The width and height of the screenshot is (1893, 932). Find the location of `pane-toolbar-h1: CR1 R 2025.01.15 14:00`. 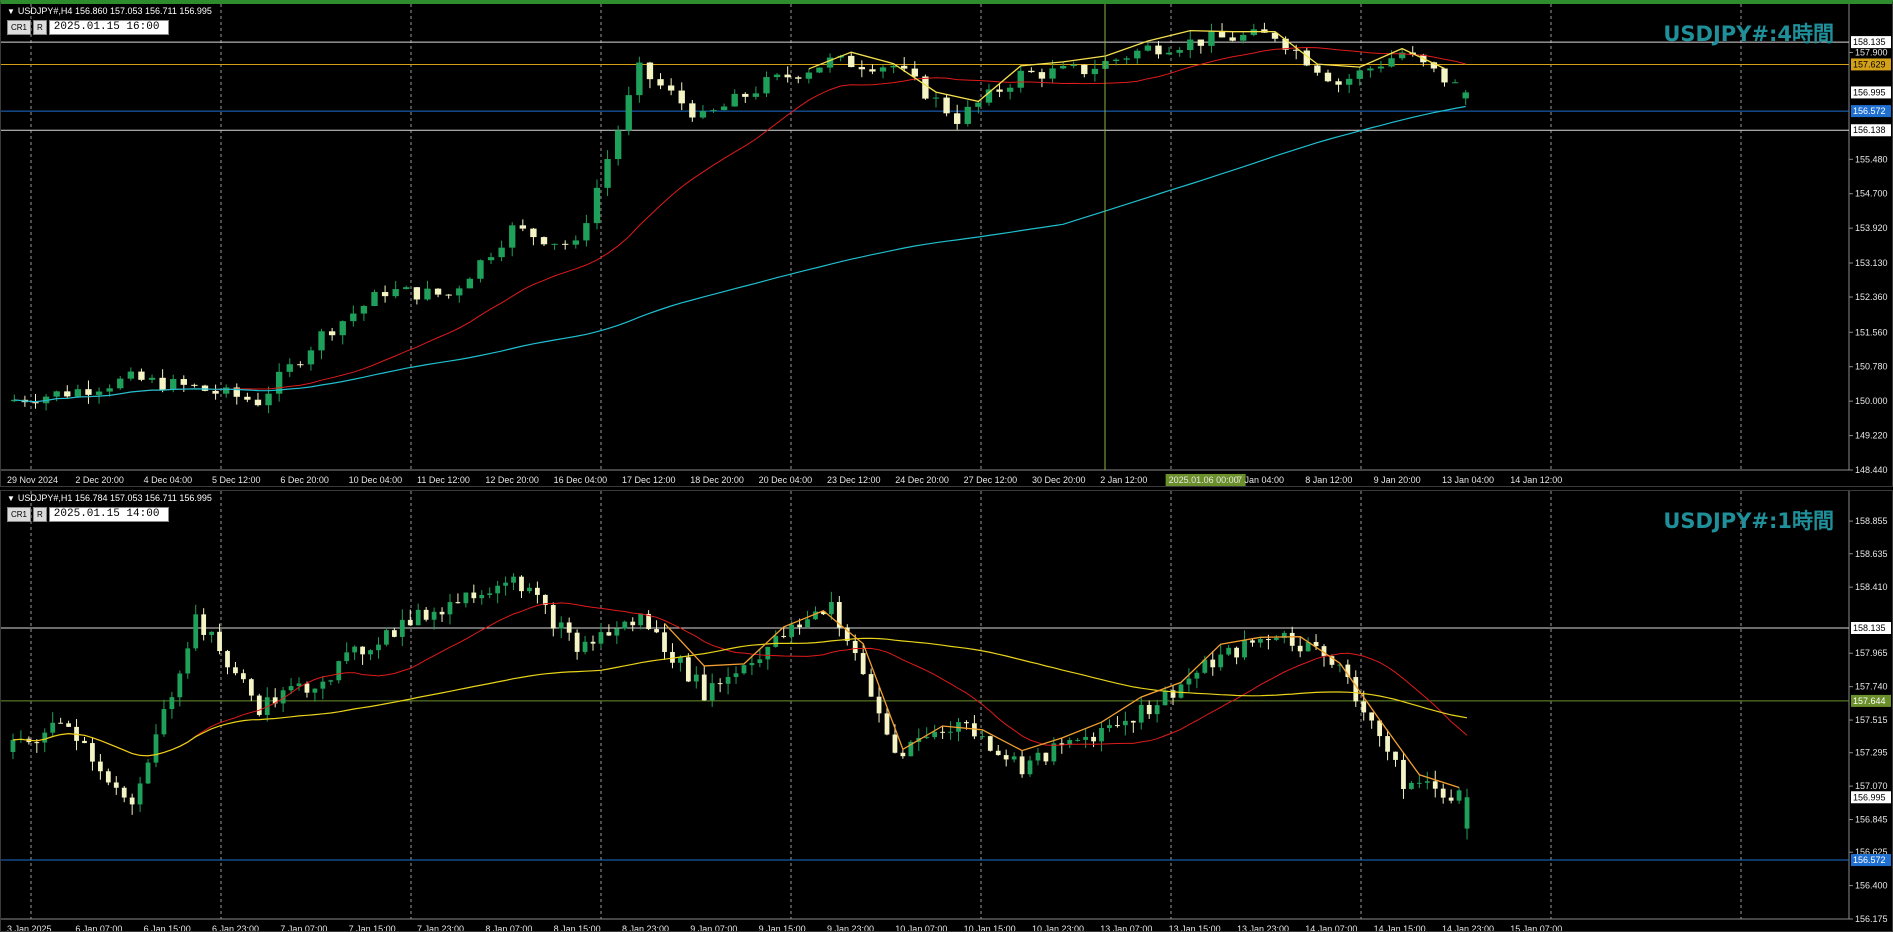

pane-toolbar-h1: CR1 R 2025.01.15 14:00 is located at coordinates (88, 514).